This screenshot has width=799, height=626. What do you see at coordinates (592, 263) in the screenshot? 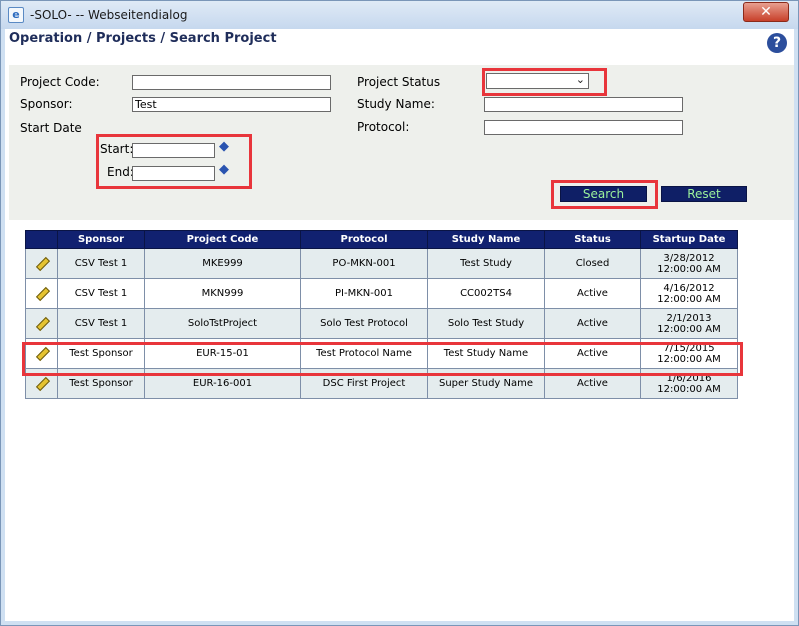
I see `status-cell: Closed` at bounding box center [592, 263].